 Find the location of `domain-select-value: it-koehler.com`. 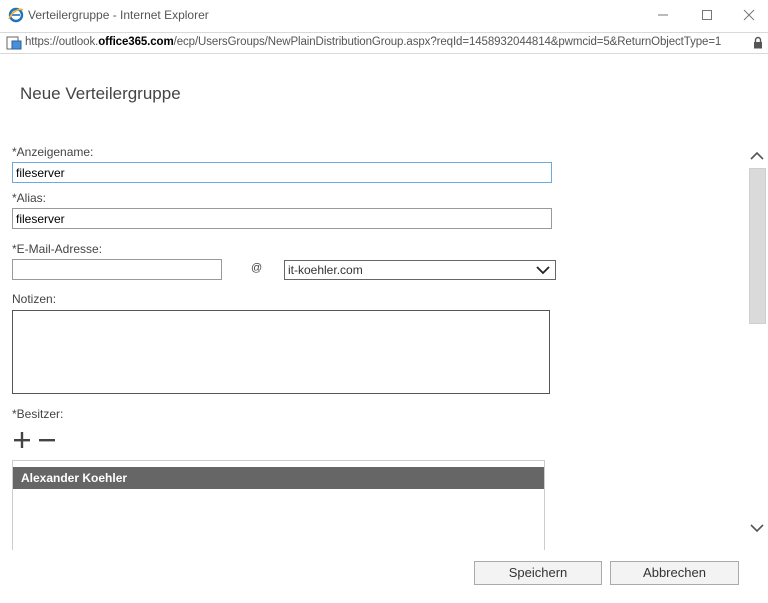

domain-select-value: it-koehler.com is located at coordinates (325, 270).